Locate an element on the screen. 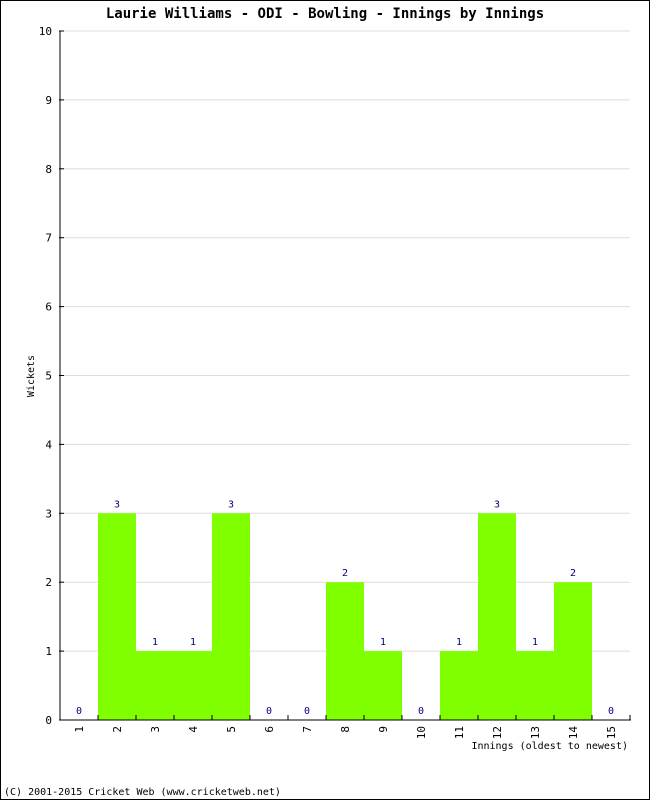 The width and height of the screenshot is (650, 800). y-tick-label: 5 is located at coordinates (48, 376).